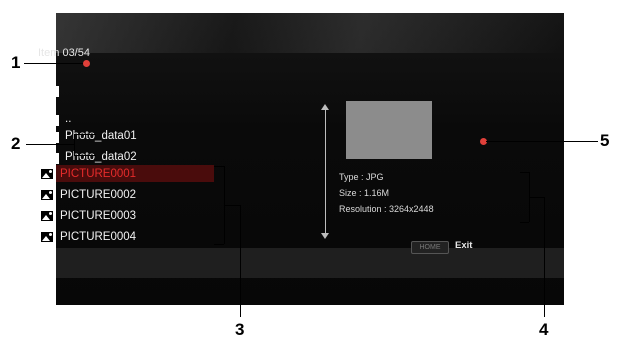  What do you see at coordinates (361, 177) in the screenshot?
I see `preview-type: Type : JPG` at bounding box center [361, 177].